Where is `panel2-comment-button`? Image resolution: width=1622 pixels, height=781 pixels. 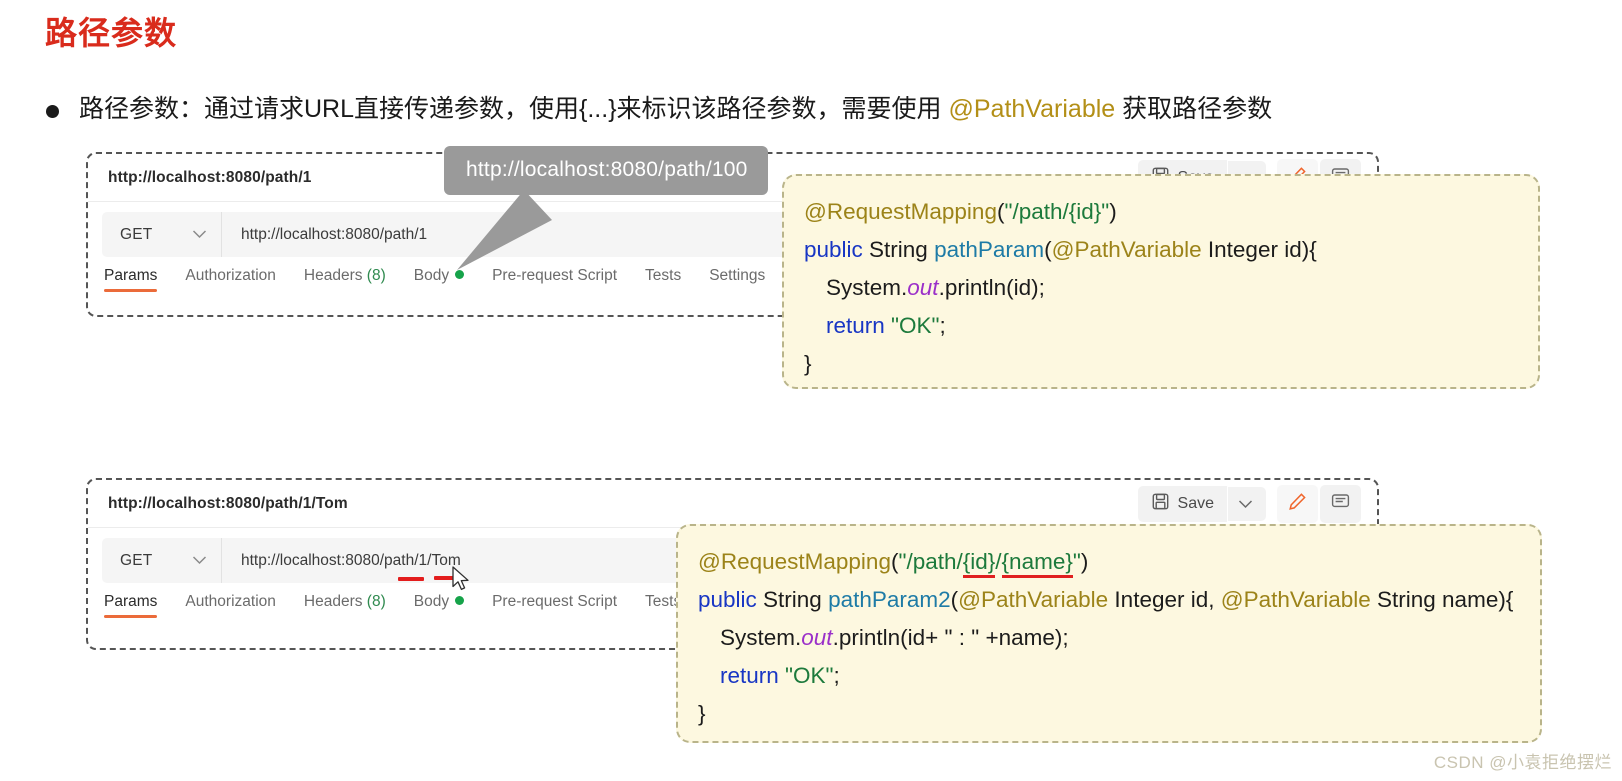
panel2-comment-button is located at coordinates (1340, 503).